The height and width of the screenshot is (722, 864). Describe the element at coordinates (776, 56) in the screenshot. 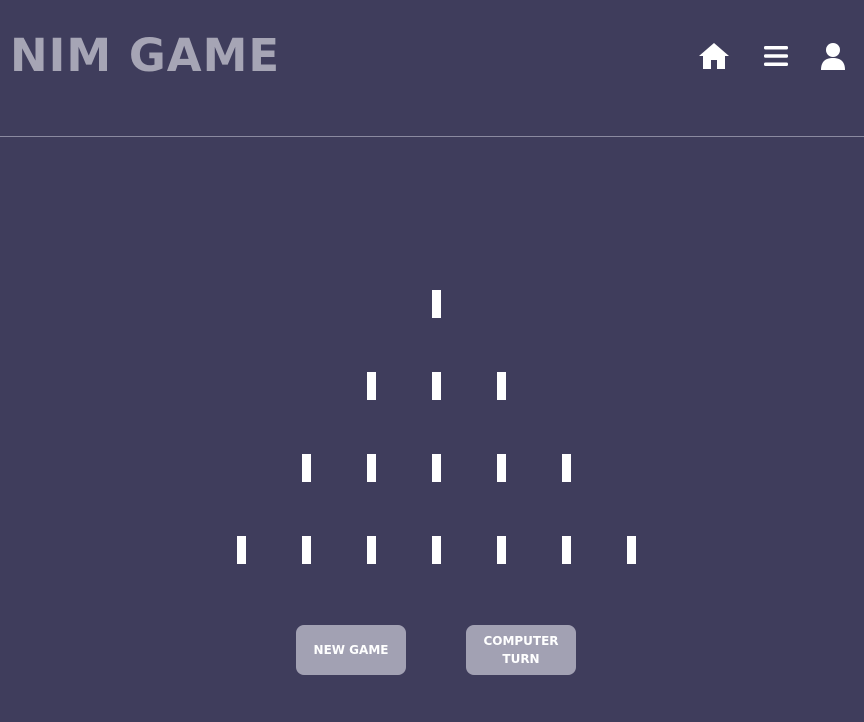

I see `menu-icon` at that location.